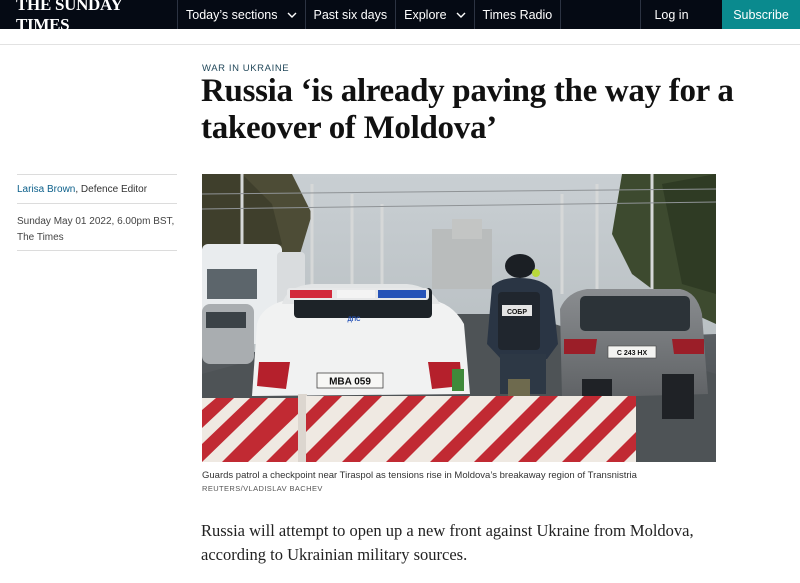 The height and width of the screenshot is (583, 800). Describe the element at coordinates (96, 221) in the screenshot. I see `publish-date: Sunday May 01 2022, 6.00pm BST,` at that location.